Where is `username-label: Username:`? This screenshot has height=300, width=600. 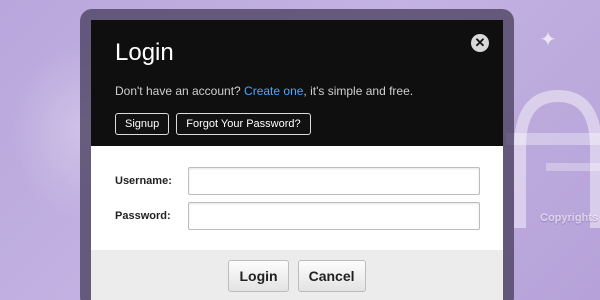 username-label: Username: is located at coordinates (143, 181).